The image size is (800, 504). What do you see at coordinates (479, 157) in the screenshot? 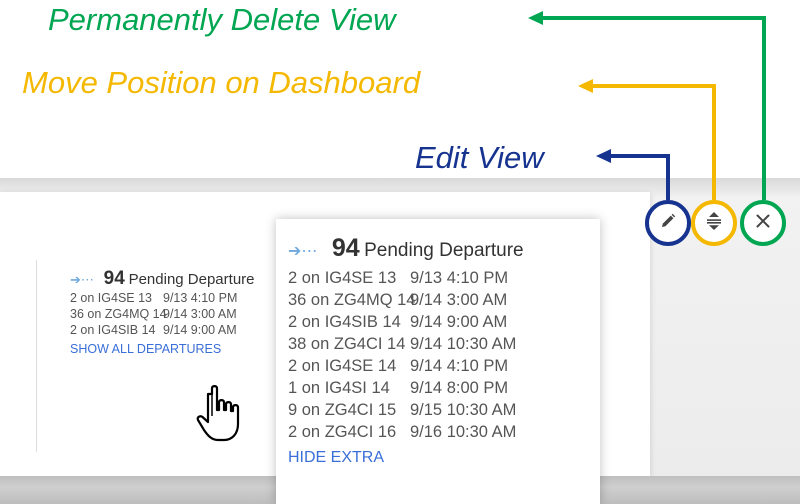
I see `edit-view-callout: Edit View` at bounding box center [479, 157].